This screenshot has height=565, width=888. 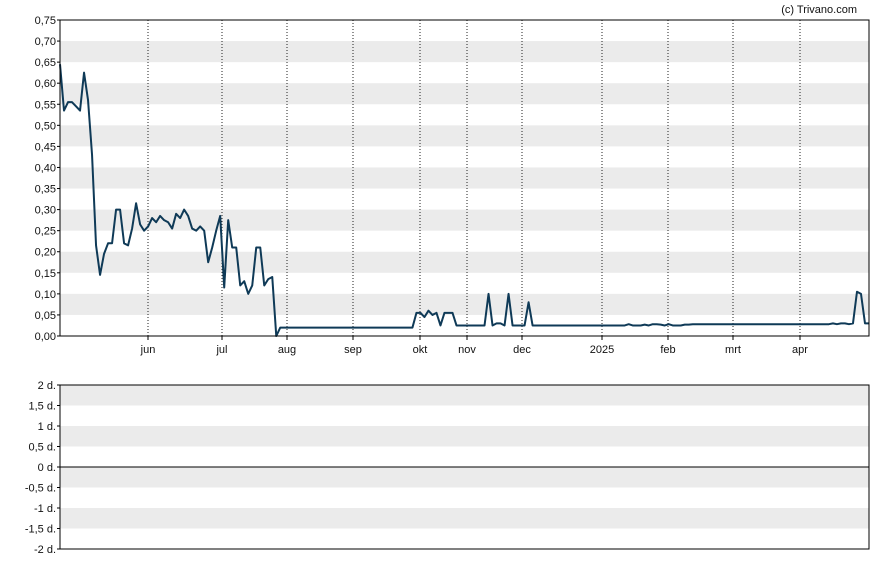 What do you see at coordinates (667, 350) in the screenshot?
I see `price-x-tick-label: feb` at bounding box center [667, 350].